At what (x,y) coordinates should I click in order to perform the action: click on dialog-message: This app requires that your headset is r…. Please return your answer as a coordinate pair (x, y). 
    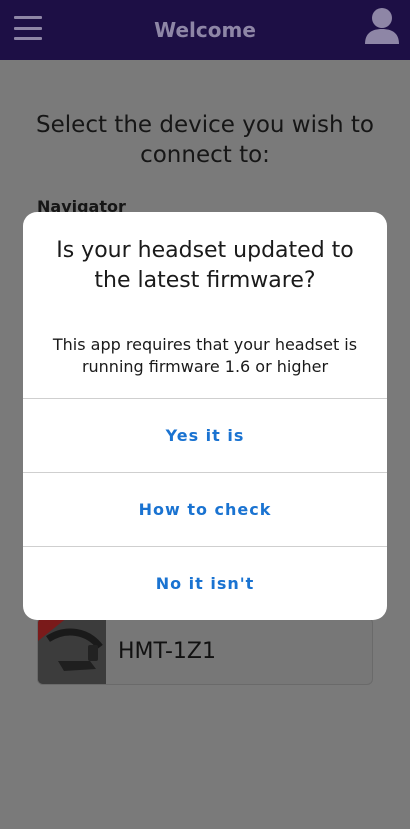
    Looking at the image, I should click on (205, 355).